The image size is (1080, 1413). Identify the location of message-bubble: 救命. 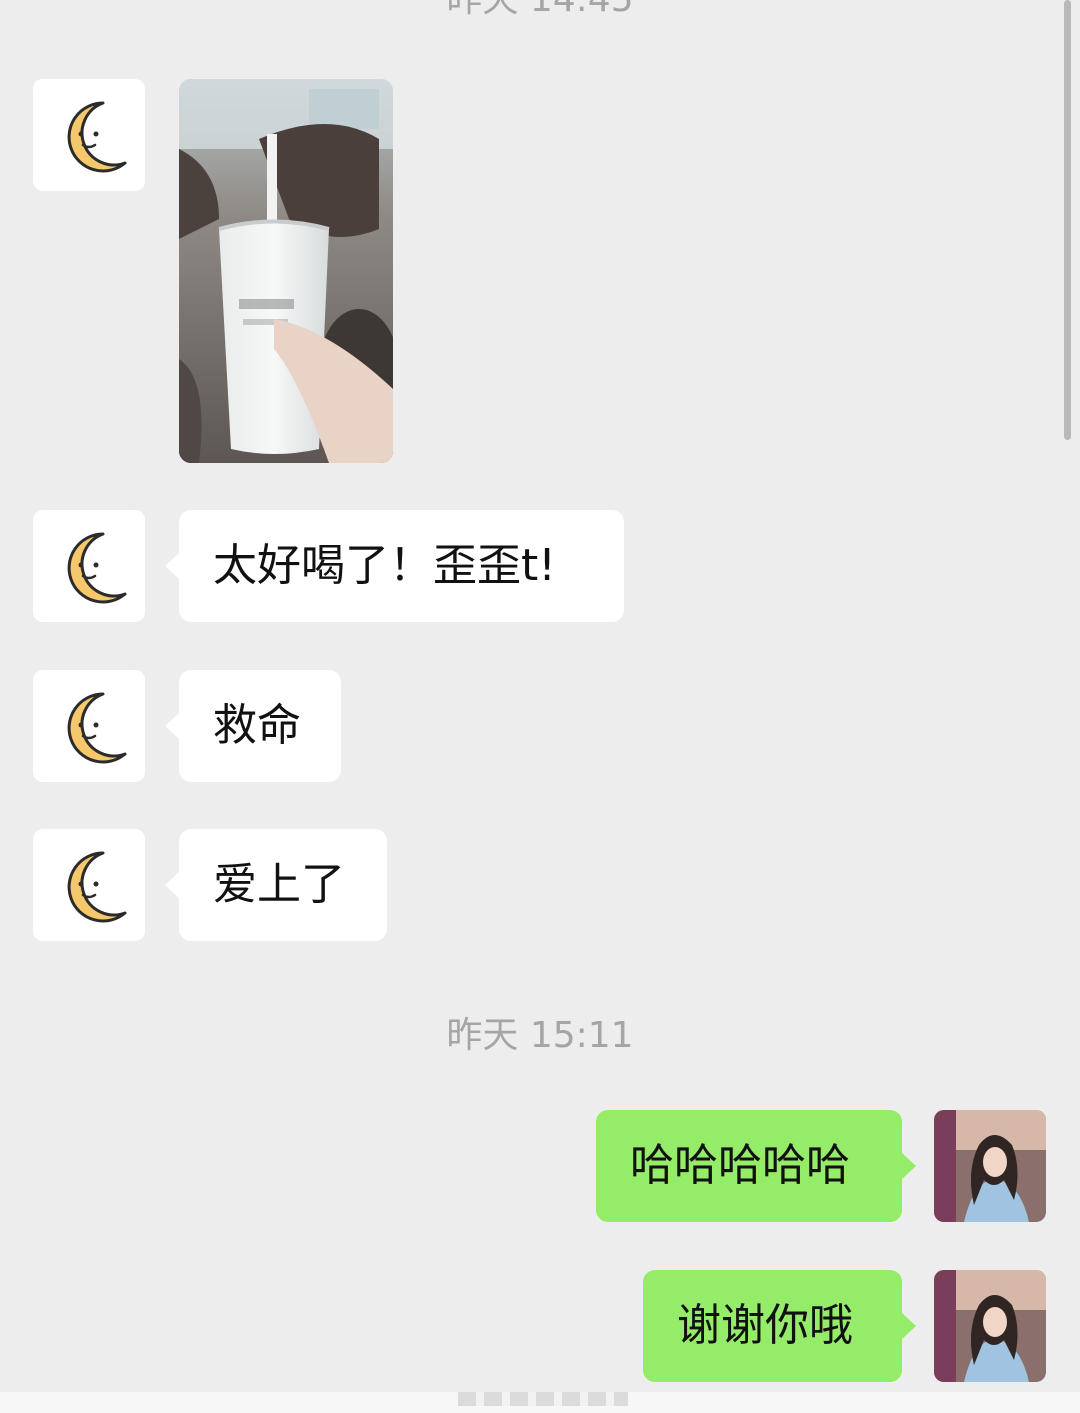
(253, 726).